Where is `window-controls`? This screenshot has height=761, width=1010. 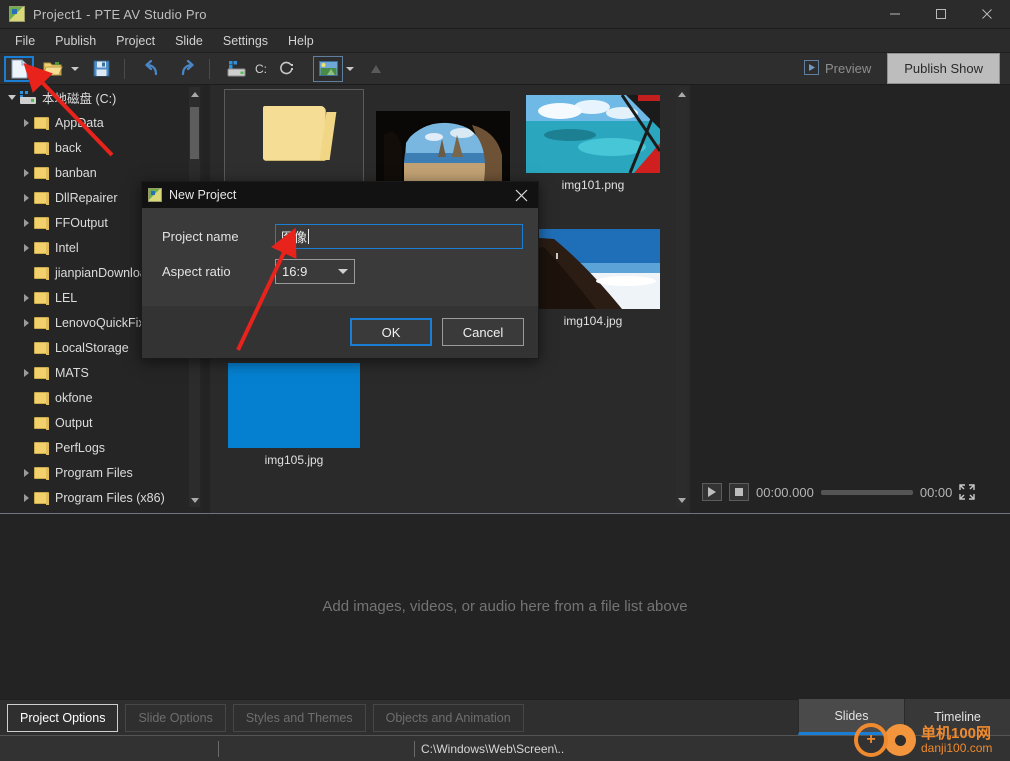 window-controls is located at coordinates (941, 14).